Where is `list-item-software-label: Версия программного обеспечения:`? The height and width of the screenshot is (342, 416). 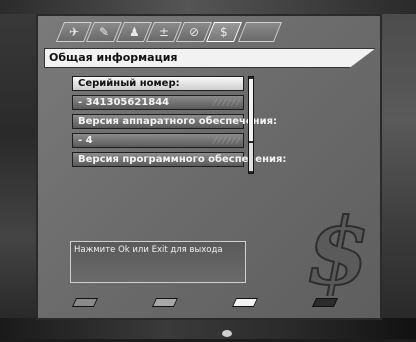
list-item-software-label: Версия программного обеспечения: is located at coordinates (179, 159).